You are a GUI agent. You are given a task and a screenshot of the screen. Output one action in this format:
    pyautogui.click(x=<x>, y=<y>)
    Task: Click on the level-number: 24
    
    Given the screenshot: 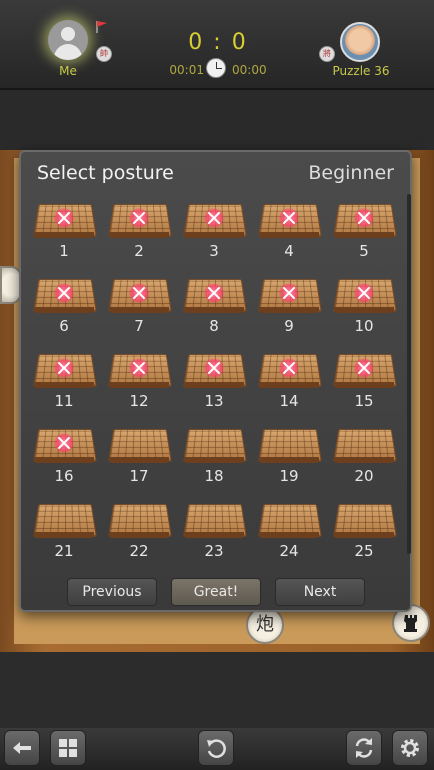 What is the action you would take?
    pyautogui.click(x=289, y=551)
    